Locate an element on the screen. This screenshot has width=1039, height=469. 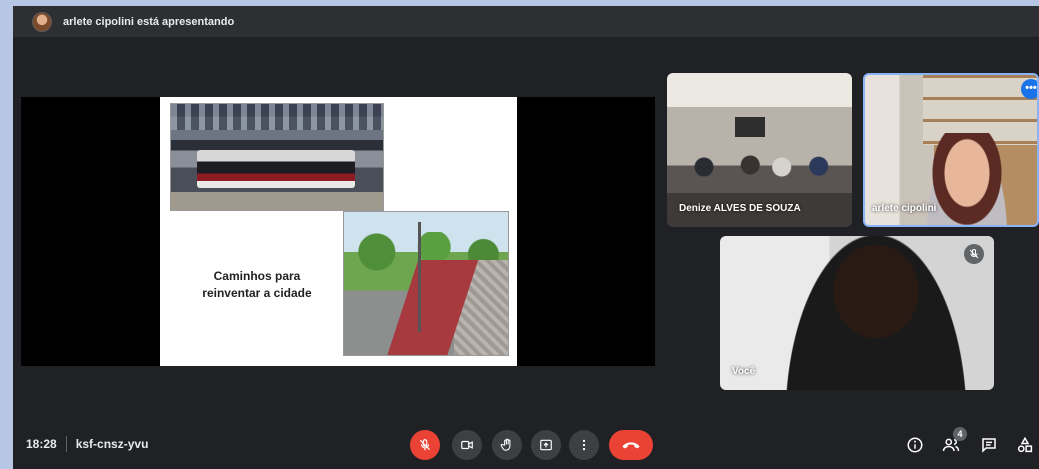
presenter-avatar is located at coordinates (42, 21).